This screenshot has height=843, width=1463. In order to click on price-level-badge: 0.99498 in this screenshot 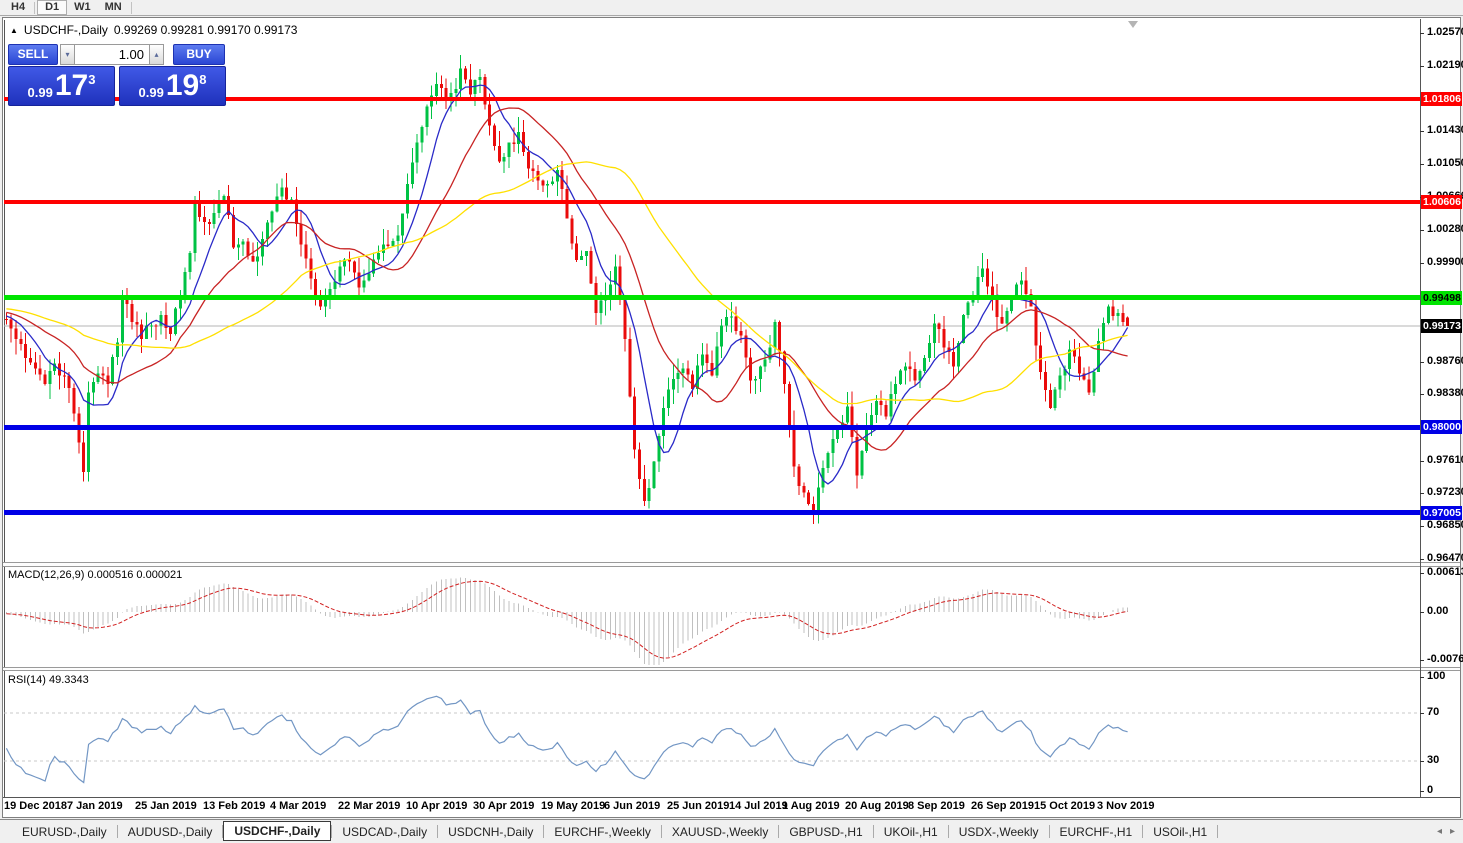, I will do `click(1441, 298)`.